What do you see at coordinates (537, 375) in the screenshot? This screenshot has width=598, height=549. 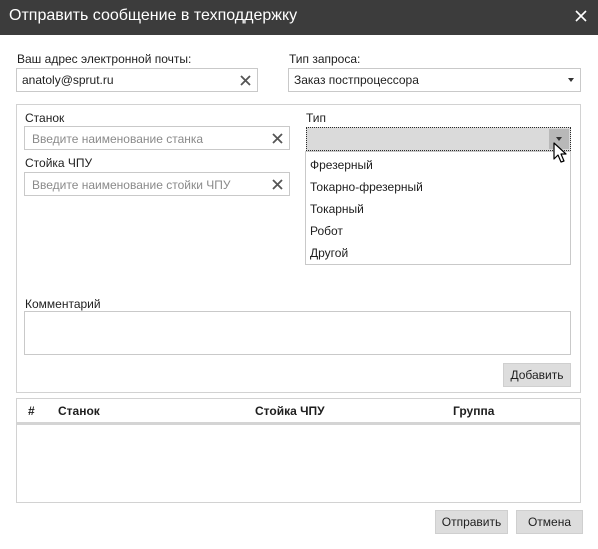 I see `add-button: Добавить` at bounding box center [537, 375].